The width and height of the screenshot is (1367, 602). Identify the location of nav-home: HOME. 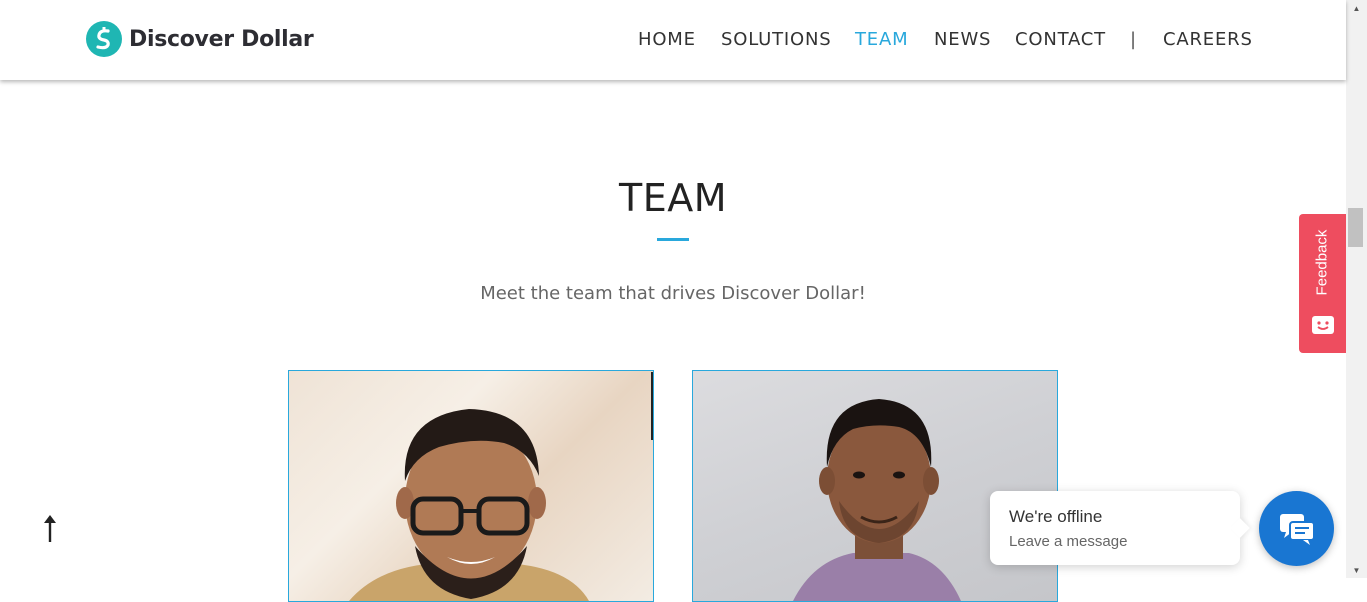
(667, 39).